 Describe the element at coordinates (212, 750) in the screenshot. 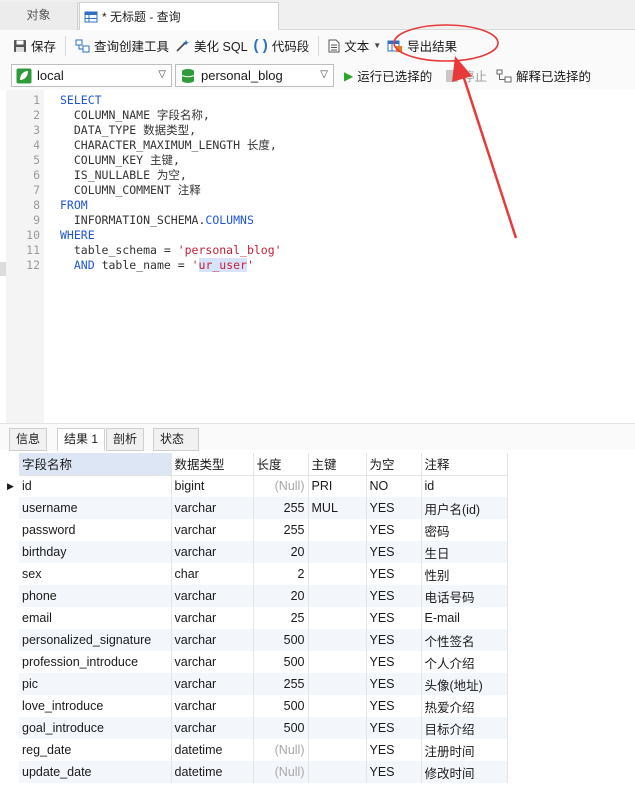

I see `table-cell: datetime` at that location.